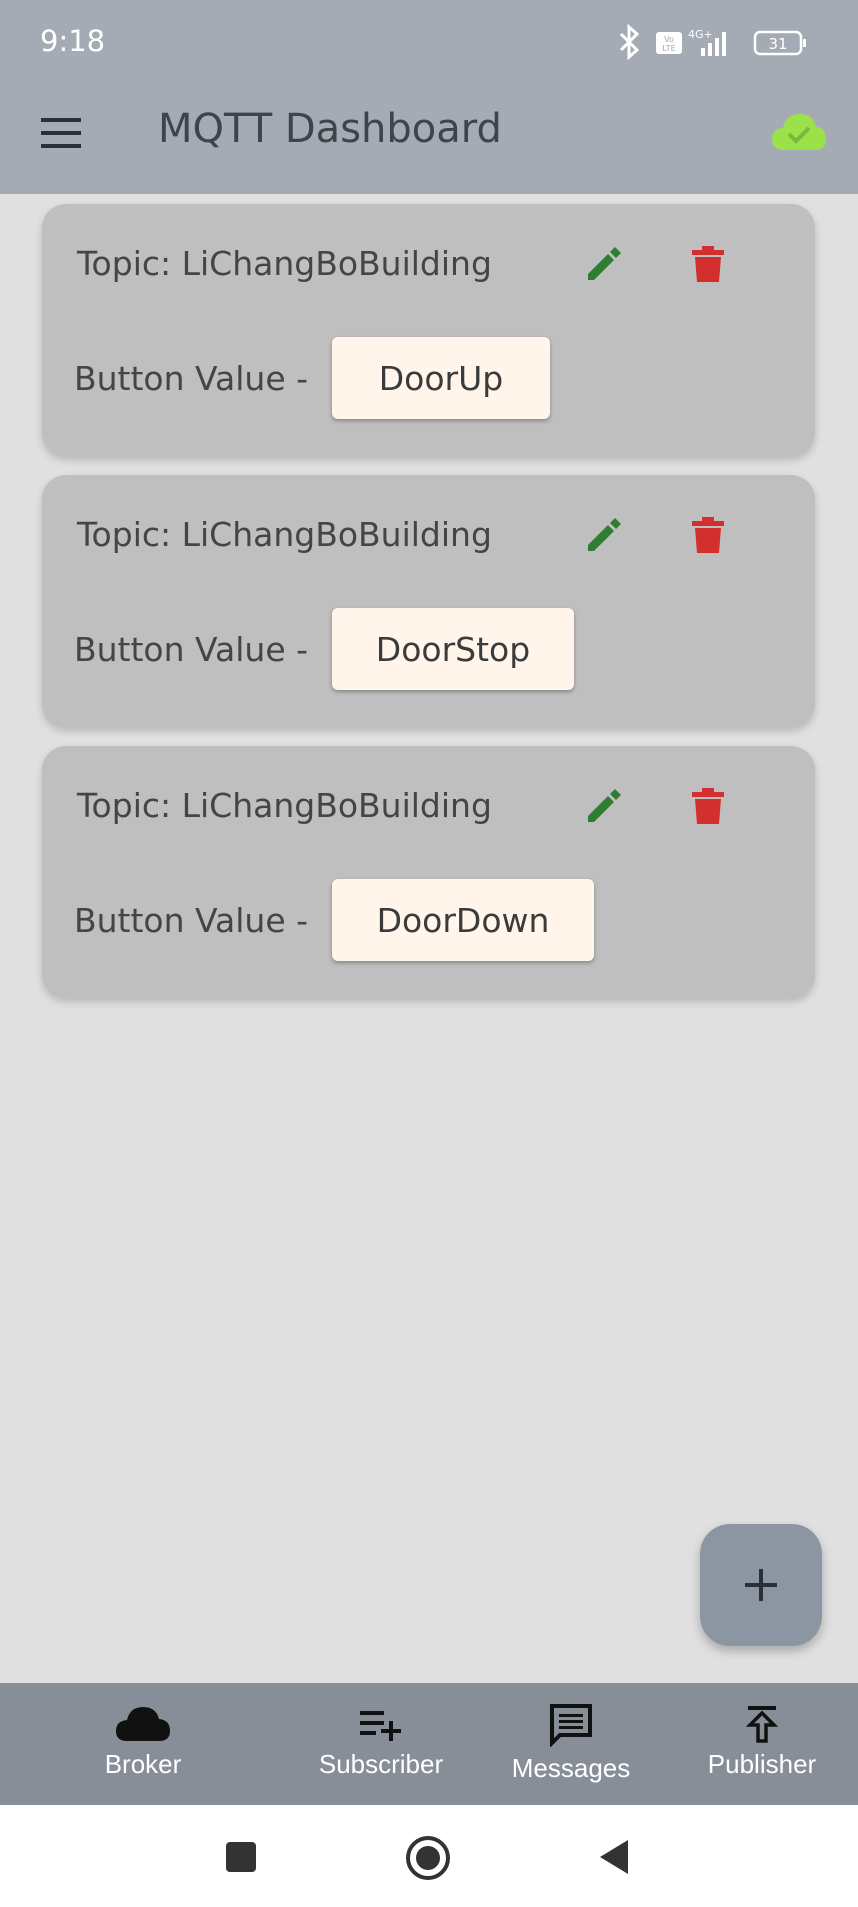 This screenshot has height=1907, width=858. What do you see at coordinates (707, 42) in the screenshot?
I see `4g-signal-icon: 4G+` at bounding box center [707, 42].